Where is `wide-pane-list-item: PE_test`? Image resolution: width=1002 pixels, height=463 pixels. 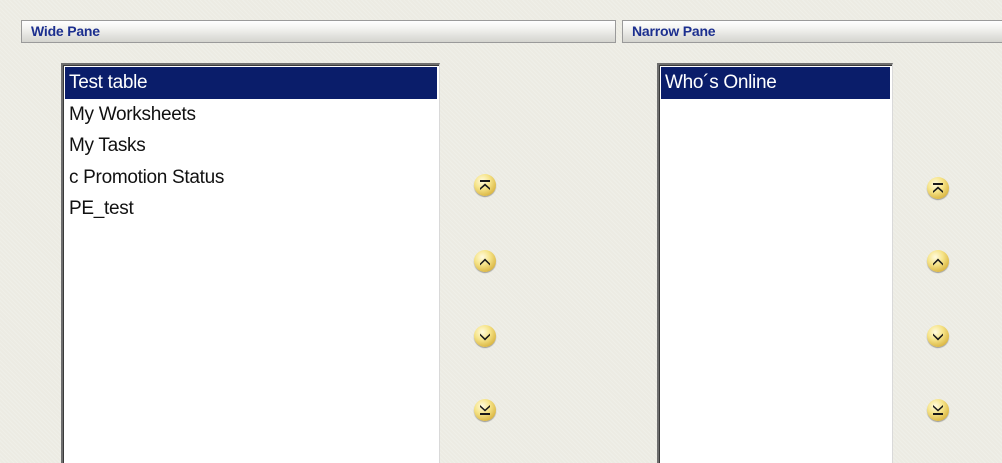
wide-pane-list-item: PE_test is located at coordinates (251, 209).